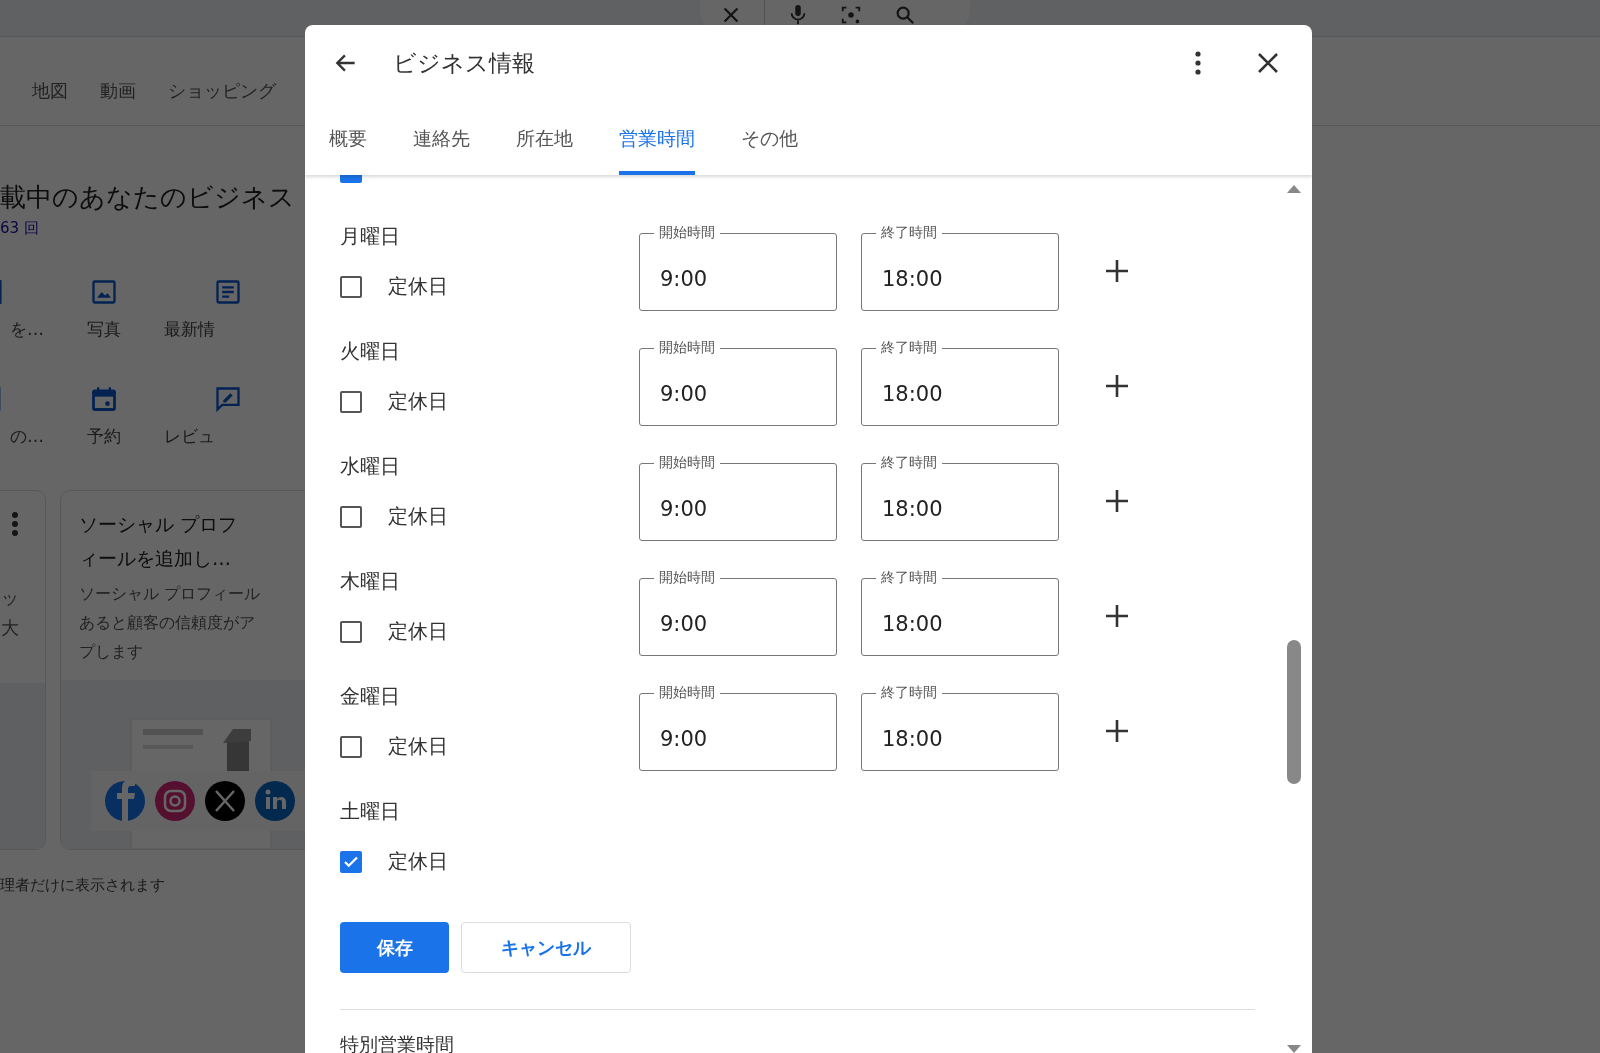 The height and width of the screenshot is (1053, 1600). What do you see at coordinates (851, 15) in the screenshot?
I see `camera-lens-icon` at bounding box center [851, 15].